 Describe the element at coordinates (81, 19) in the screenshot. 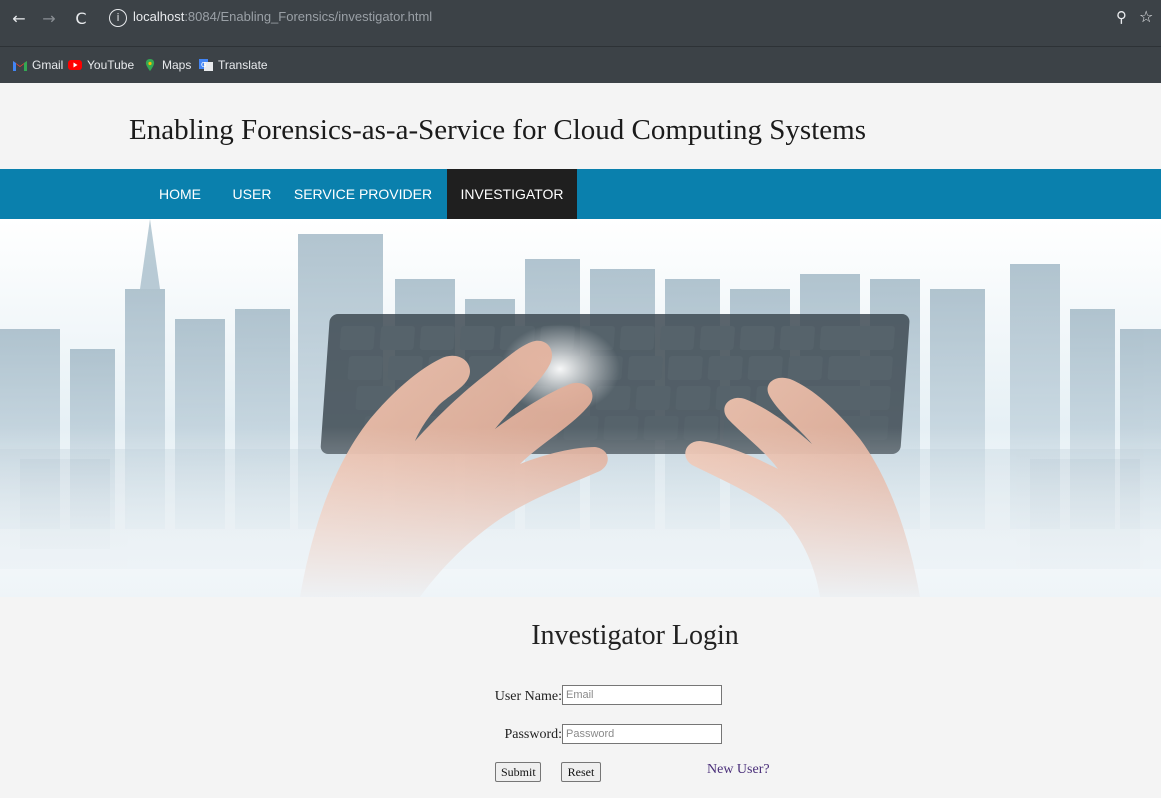

I see `reload-icon: C` at that location.